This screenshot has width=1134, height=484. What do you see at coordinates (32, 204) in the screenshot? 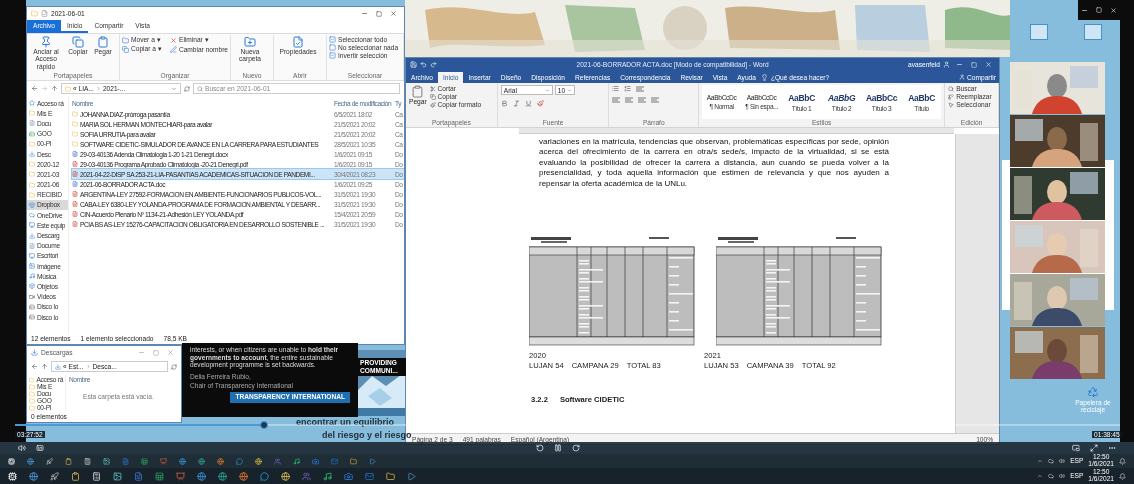
I see `box-icon` at bounding box center [32, 204].